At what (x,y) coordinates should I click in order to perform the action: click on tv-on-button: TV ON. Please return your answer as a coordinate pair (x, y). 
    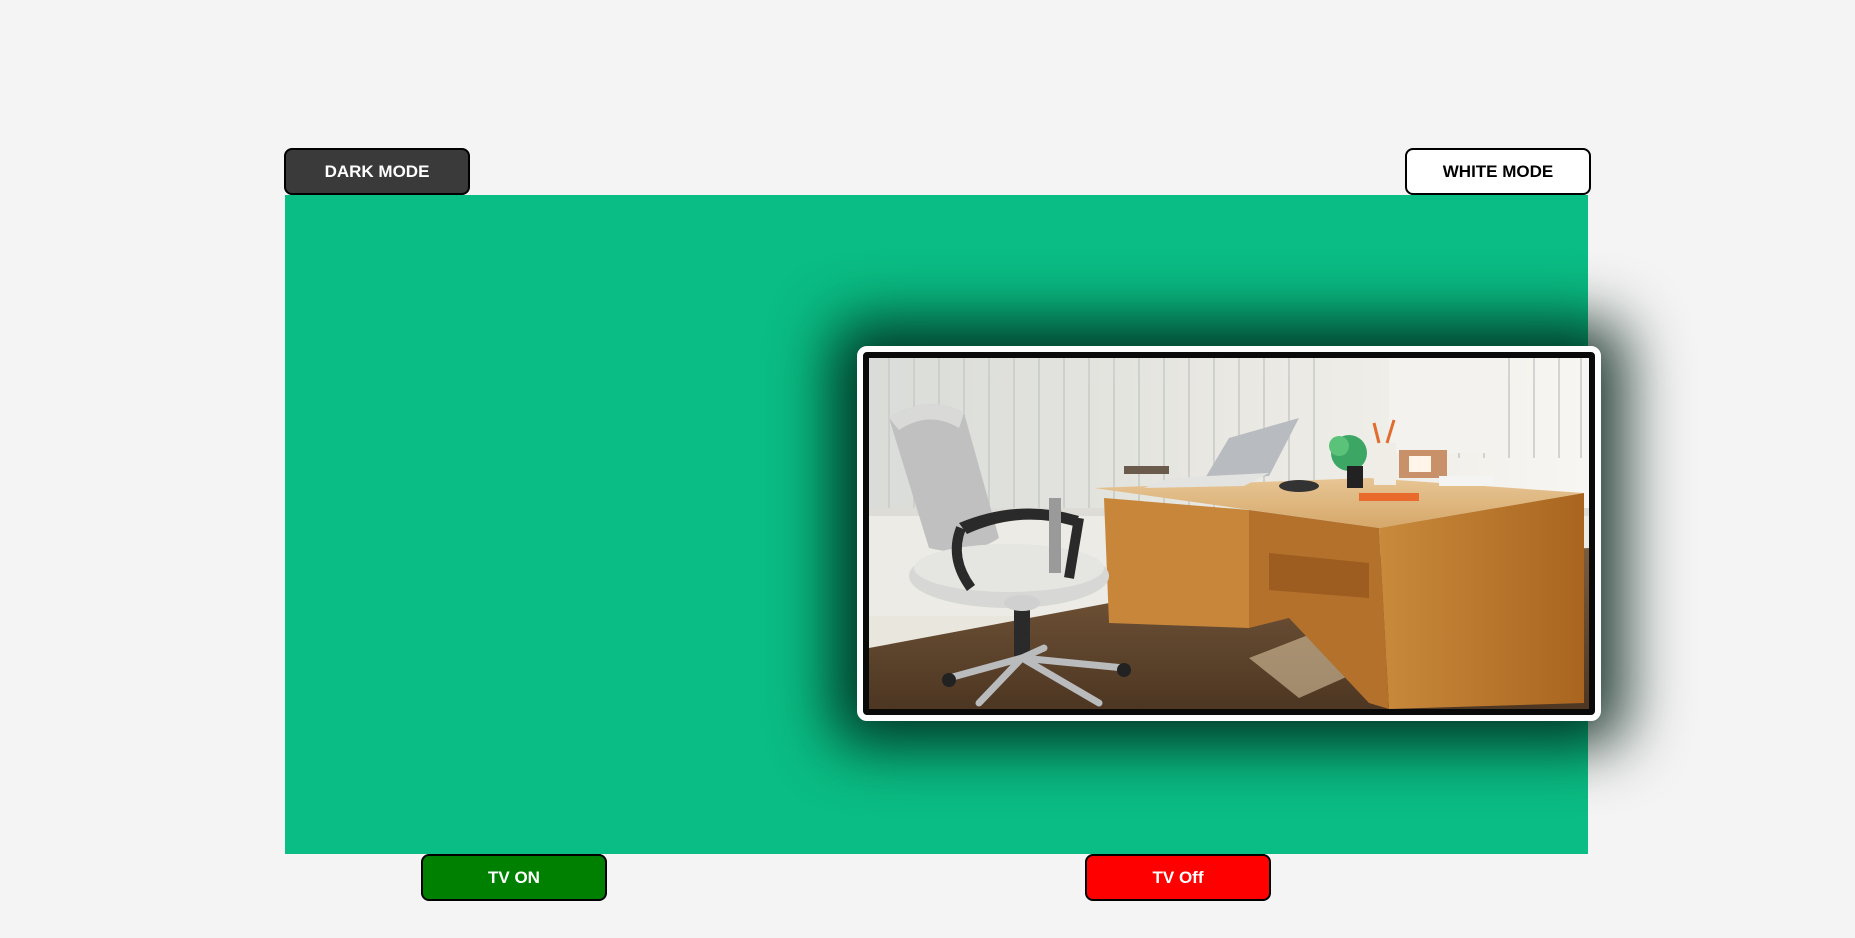
    Looking at the image, I should click on (514, 877).